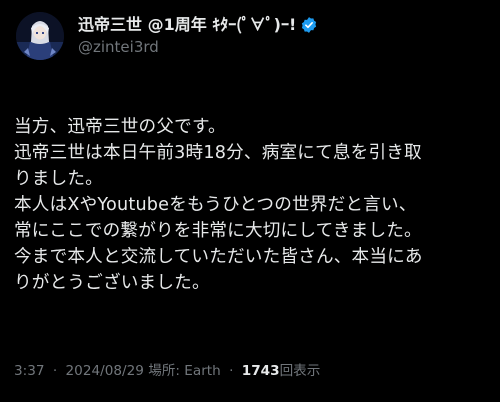 This screenshot has width=500, height=402. I want to click on views-label: 回表示, so click(300, 371).